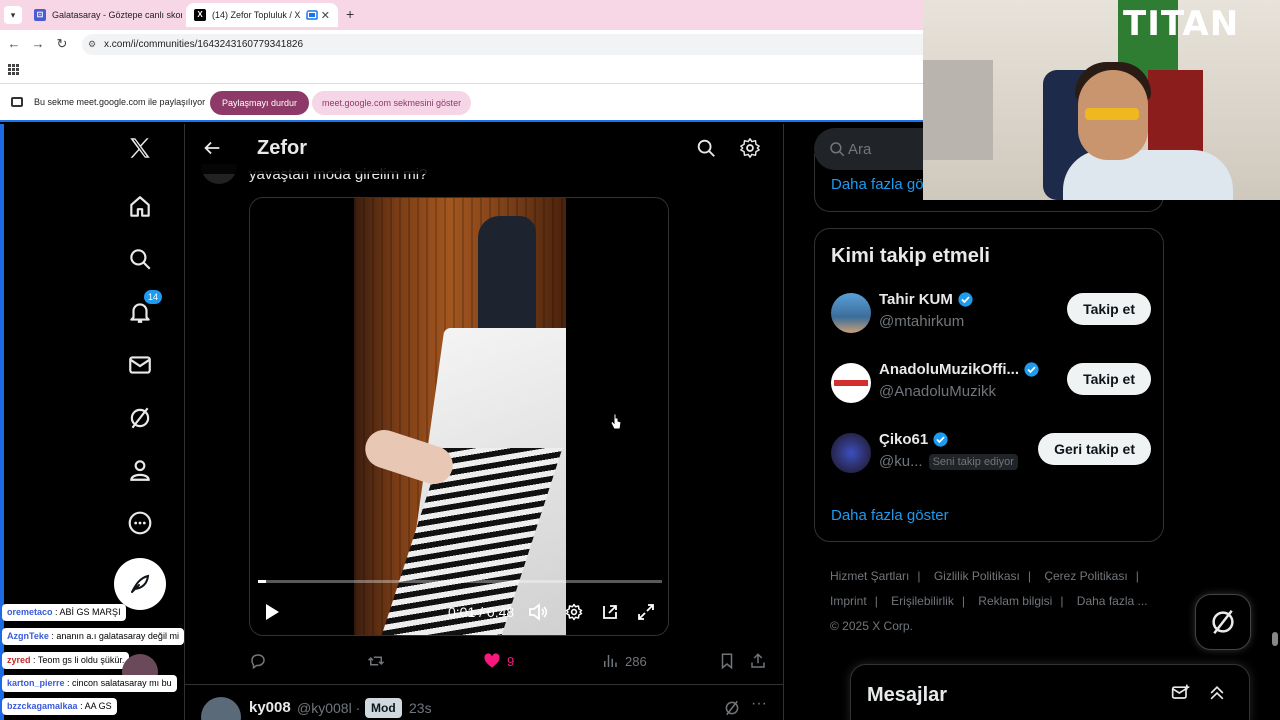 This screenshot has width=1280, height=720. I want to click on tab-title: Galatasaray - Göztepe canlı skor, so click(117, 15).